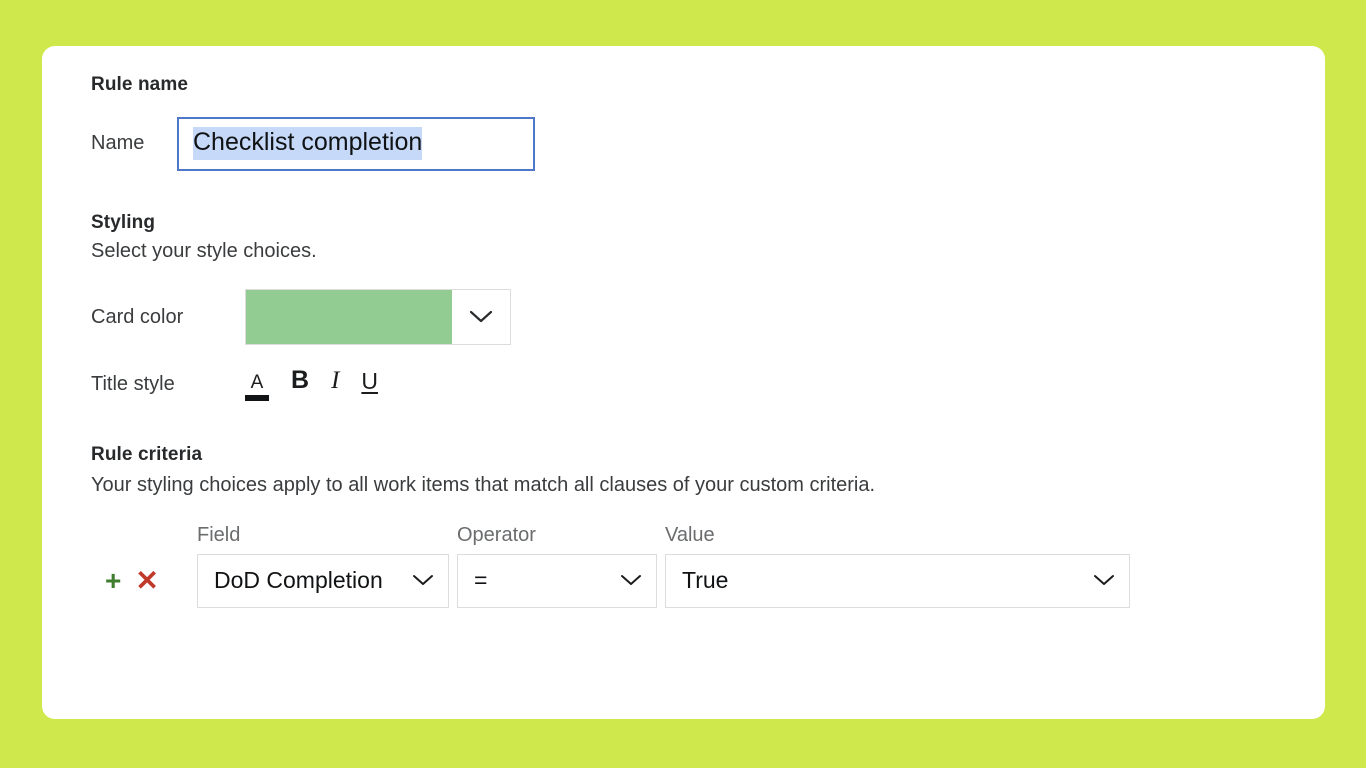 This screenshot has width=1366, height=768. I want to click on operator-dropdown-value: =, so click(481, 580).